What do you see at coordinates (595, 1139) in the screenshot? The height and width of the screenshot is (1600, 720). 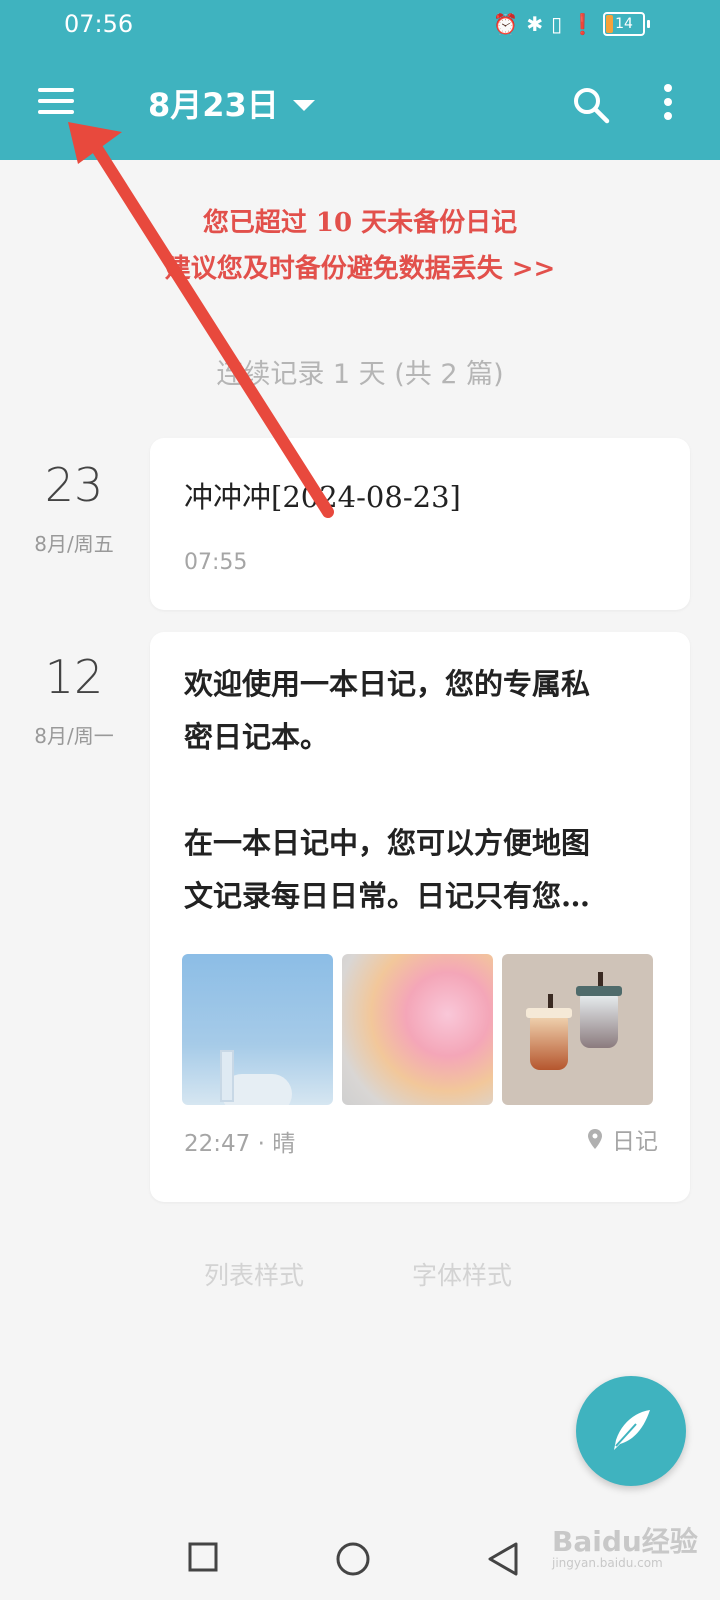 I see `location-pin-icon` at bounding box center [595, 1139].